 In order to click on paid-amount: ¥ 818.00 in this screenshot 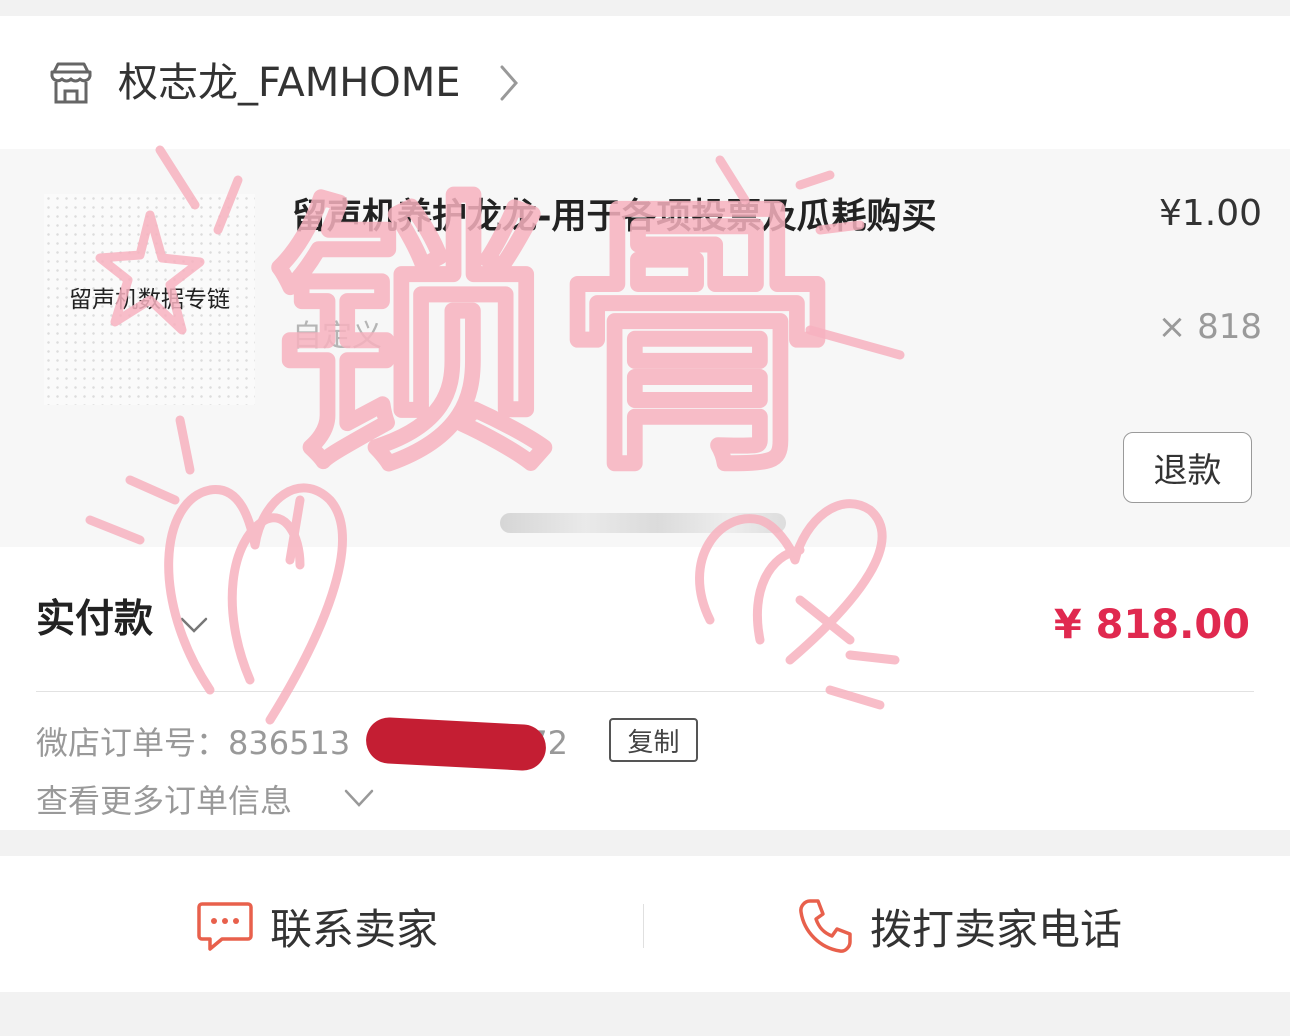, I will do `click(1151, 625)`.